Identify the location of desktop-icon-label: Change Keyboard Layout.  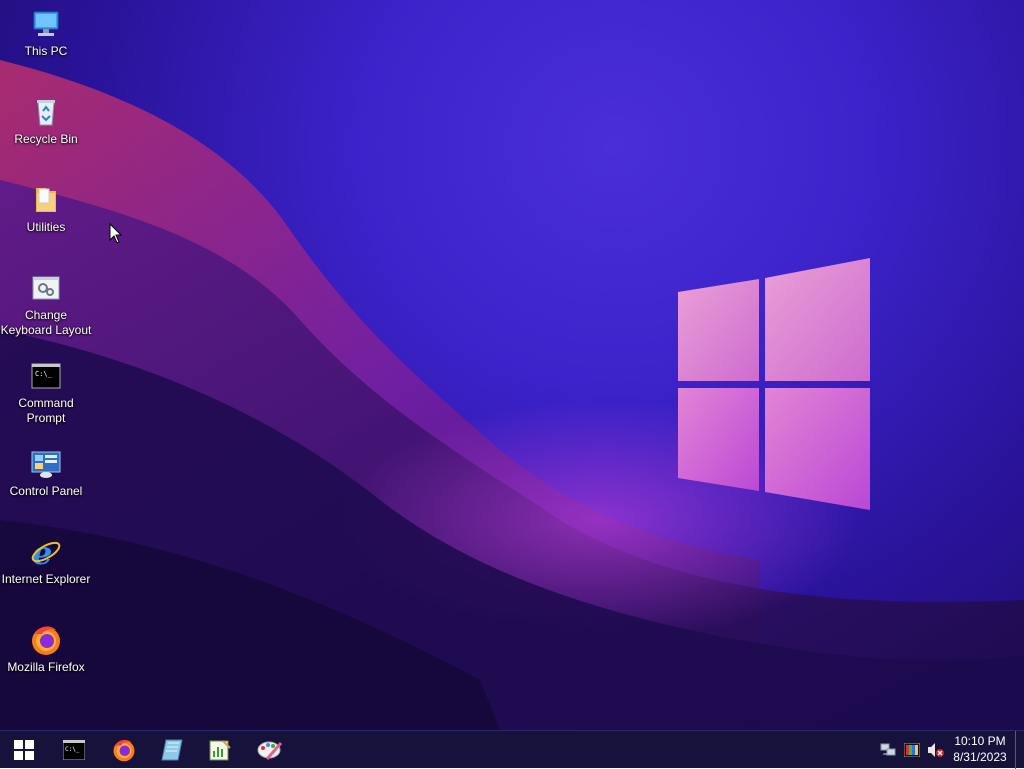
(46, 322).